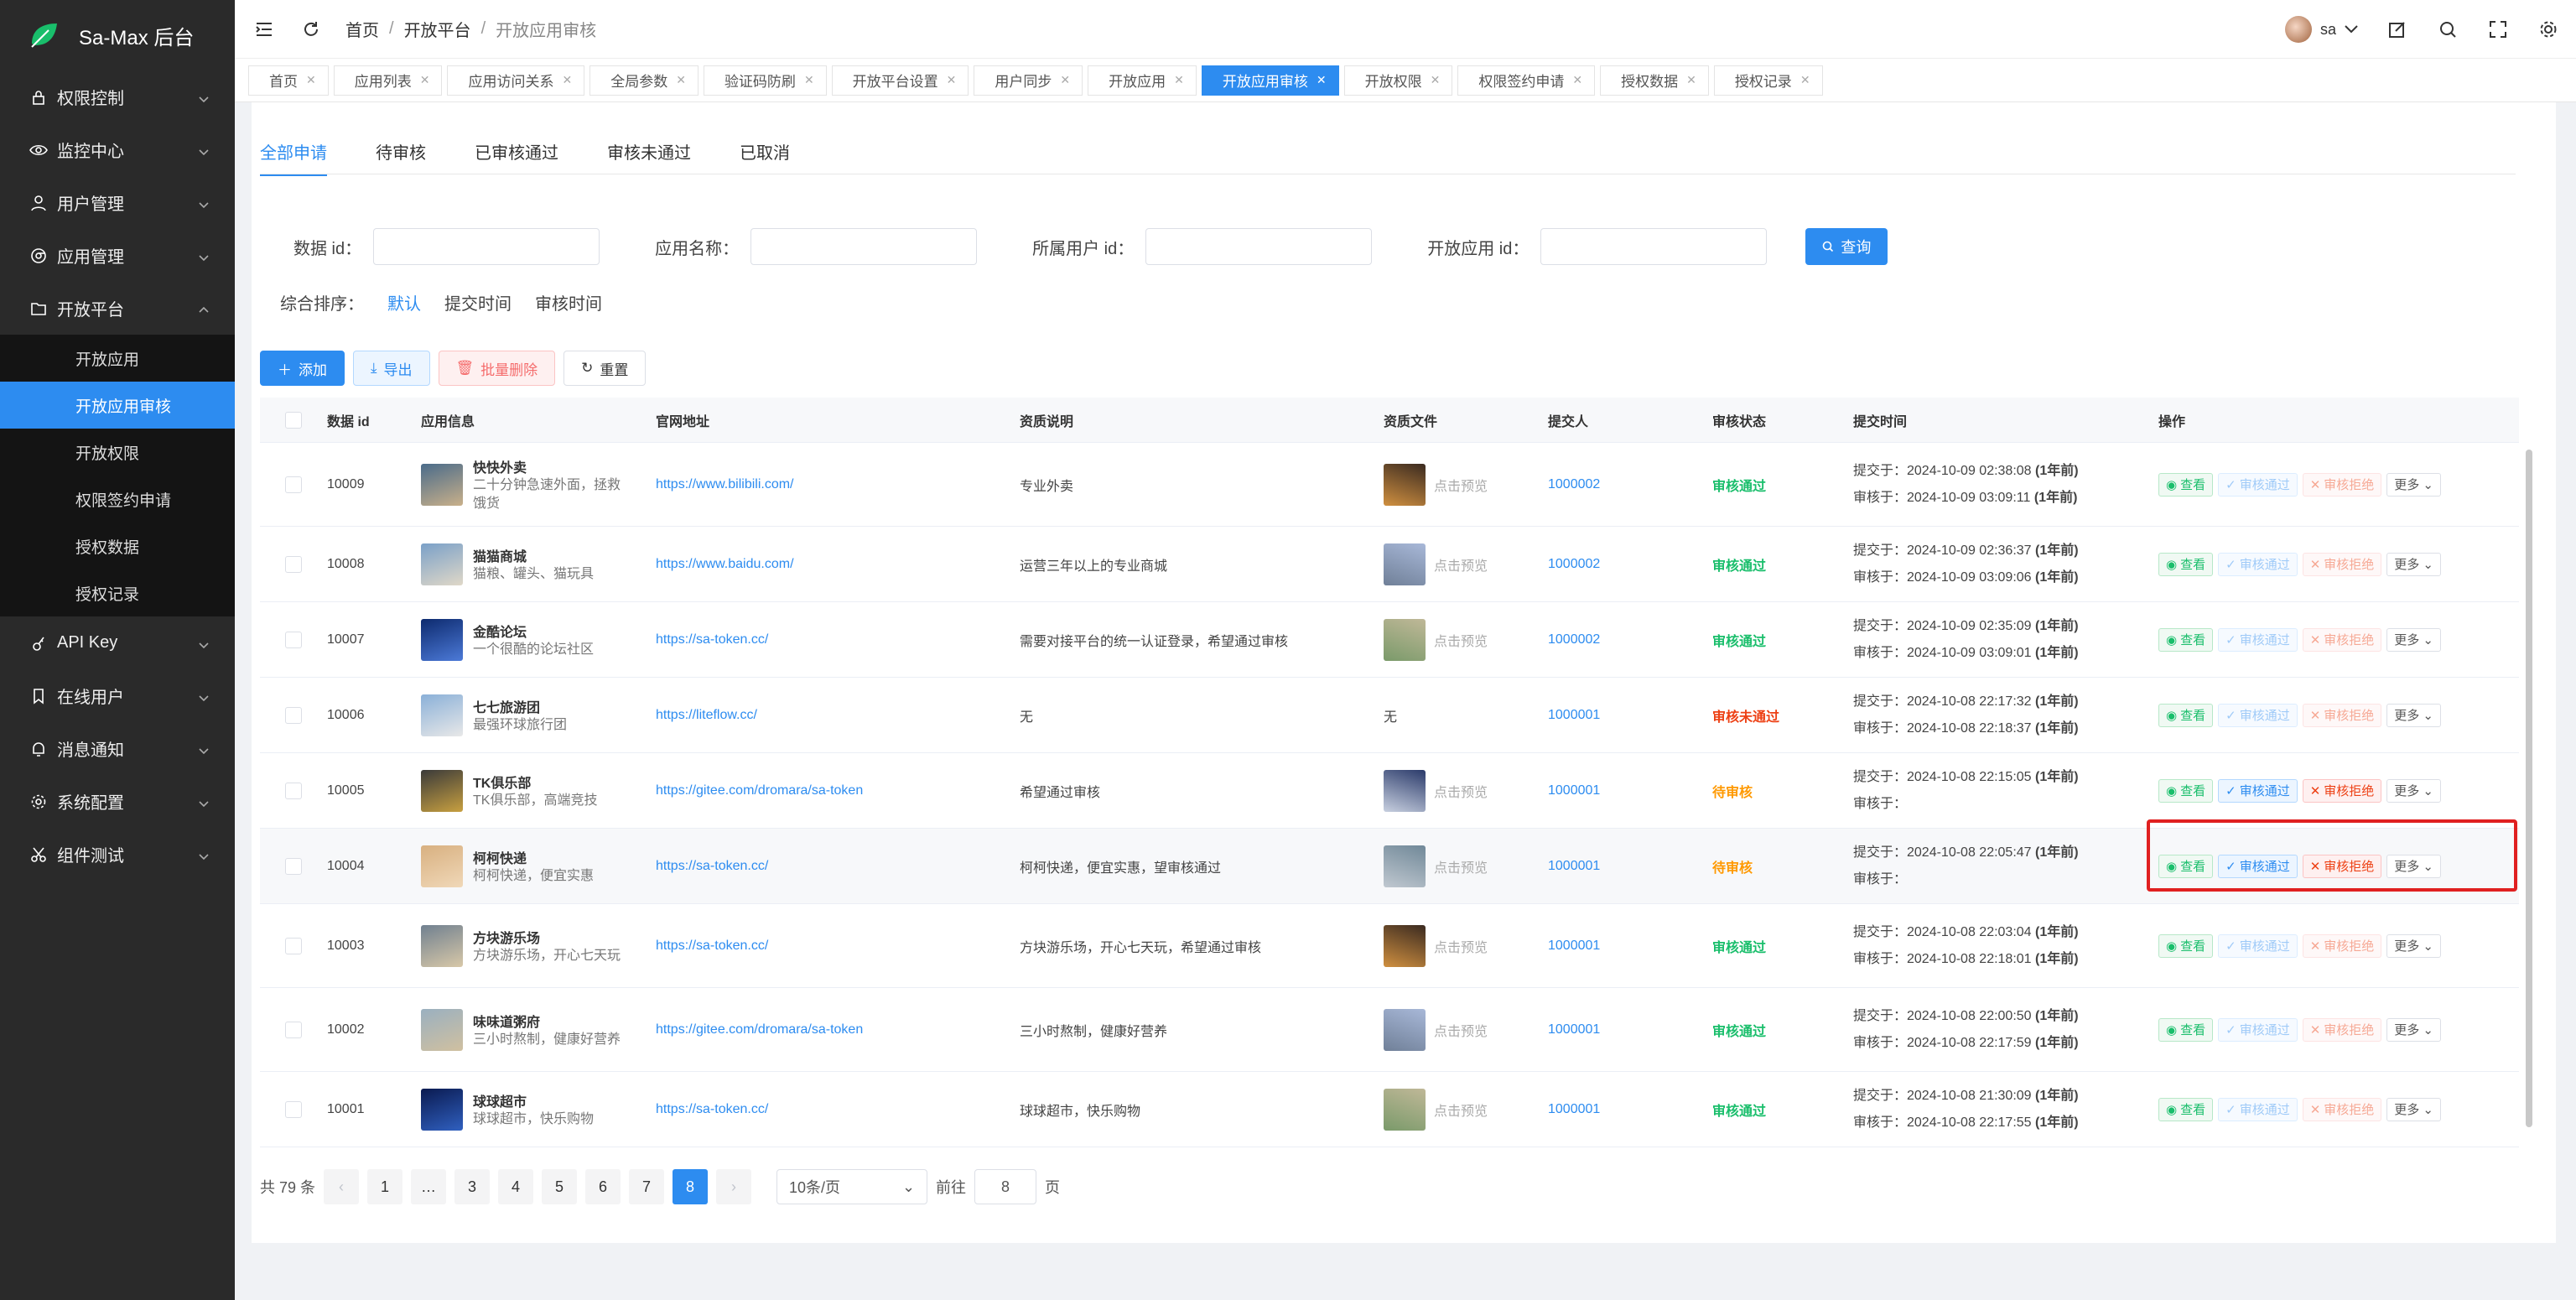 Image resolution: width=2576 pixels, height=1300 pixels. I want to click on sidebar-item-9: 组件测试, so click(117, 854).